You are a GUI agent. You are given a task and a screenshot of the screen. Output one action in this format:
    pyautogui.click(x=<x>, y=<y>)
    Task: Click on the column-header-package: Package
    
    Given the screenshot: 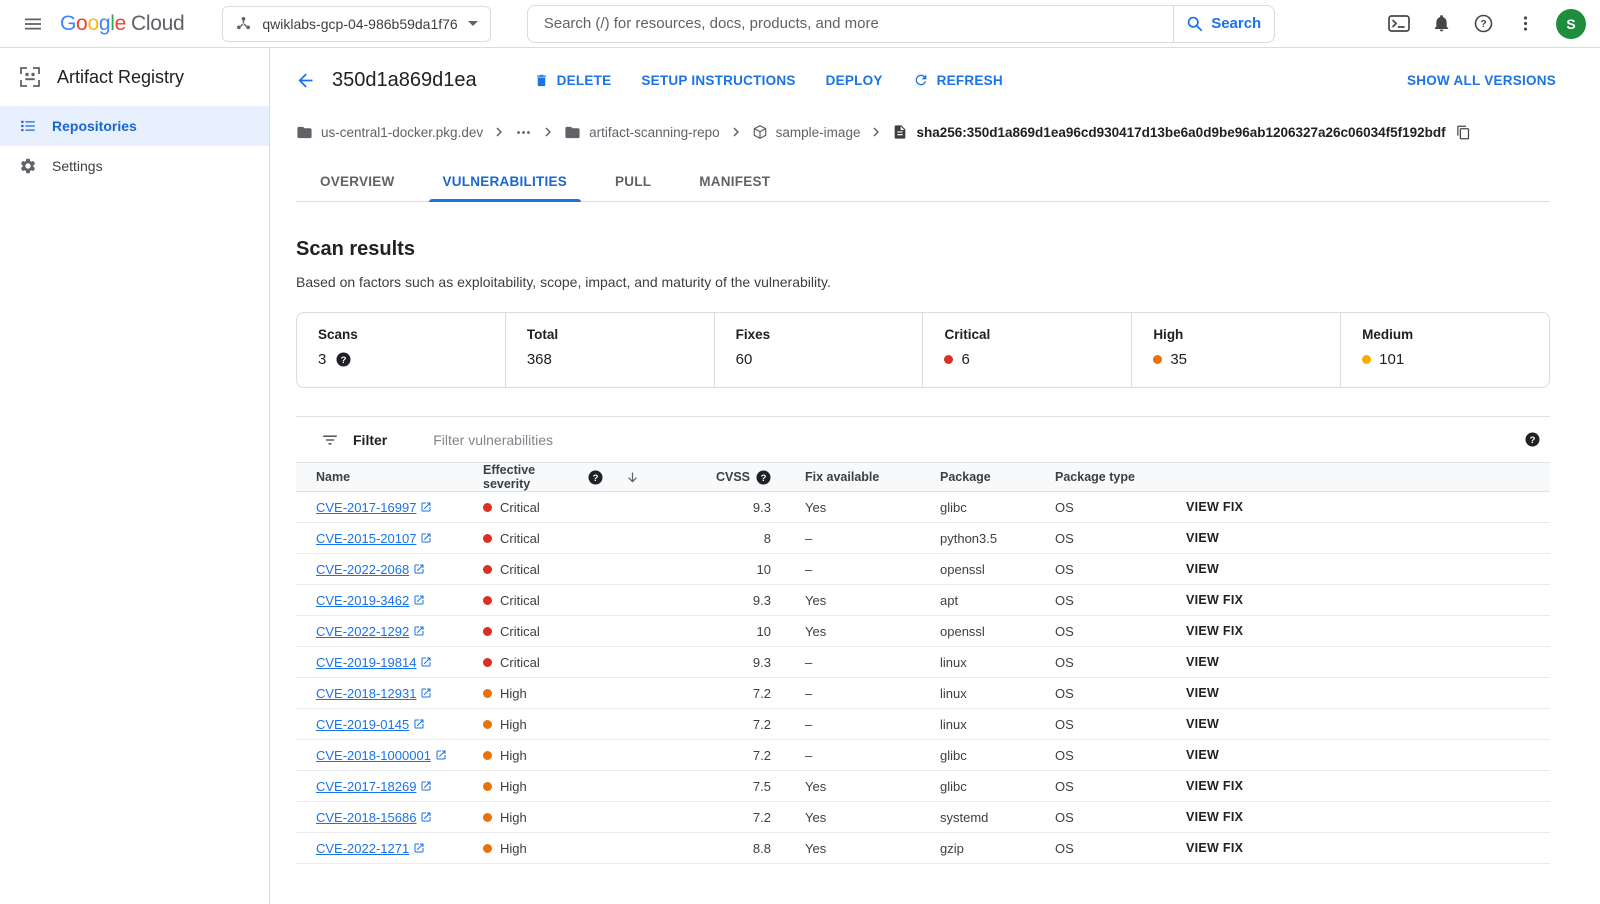 What is the action you would take?
    pyautogui.click(x=997, y=477)
    